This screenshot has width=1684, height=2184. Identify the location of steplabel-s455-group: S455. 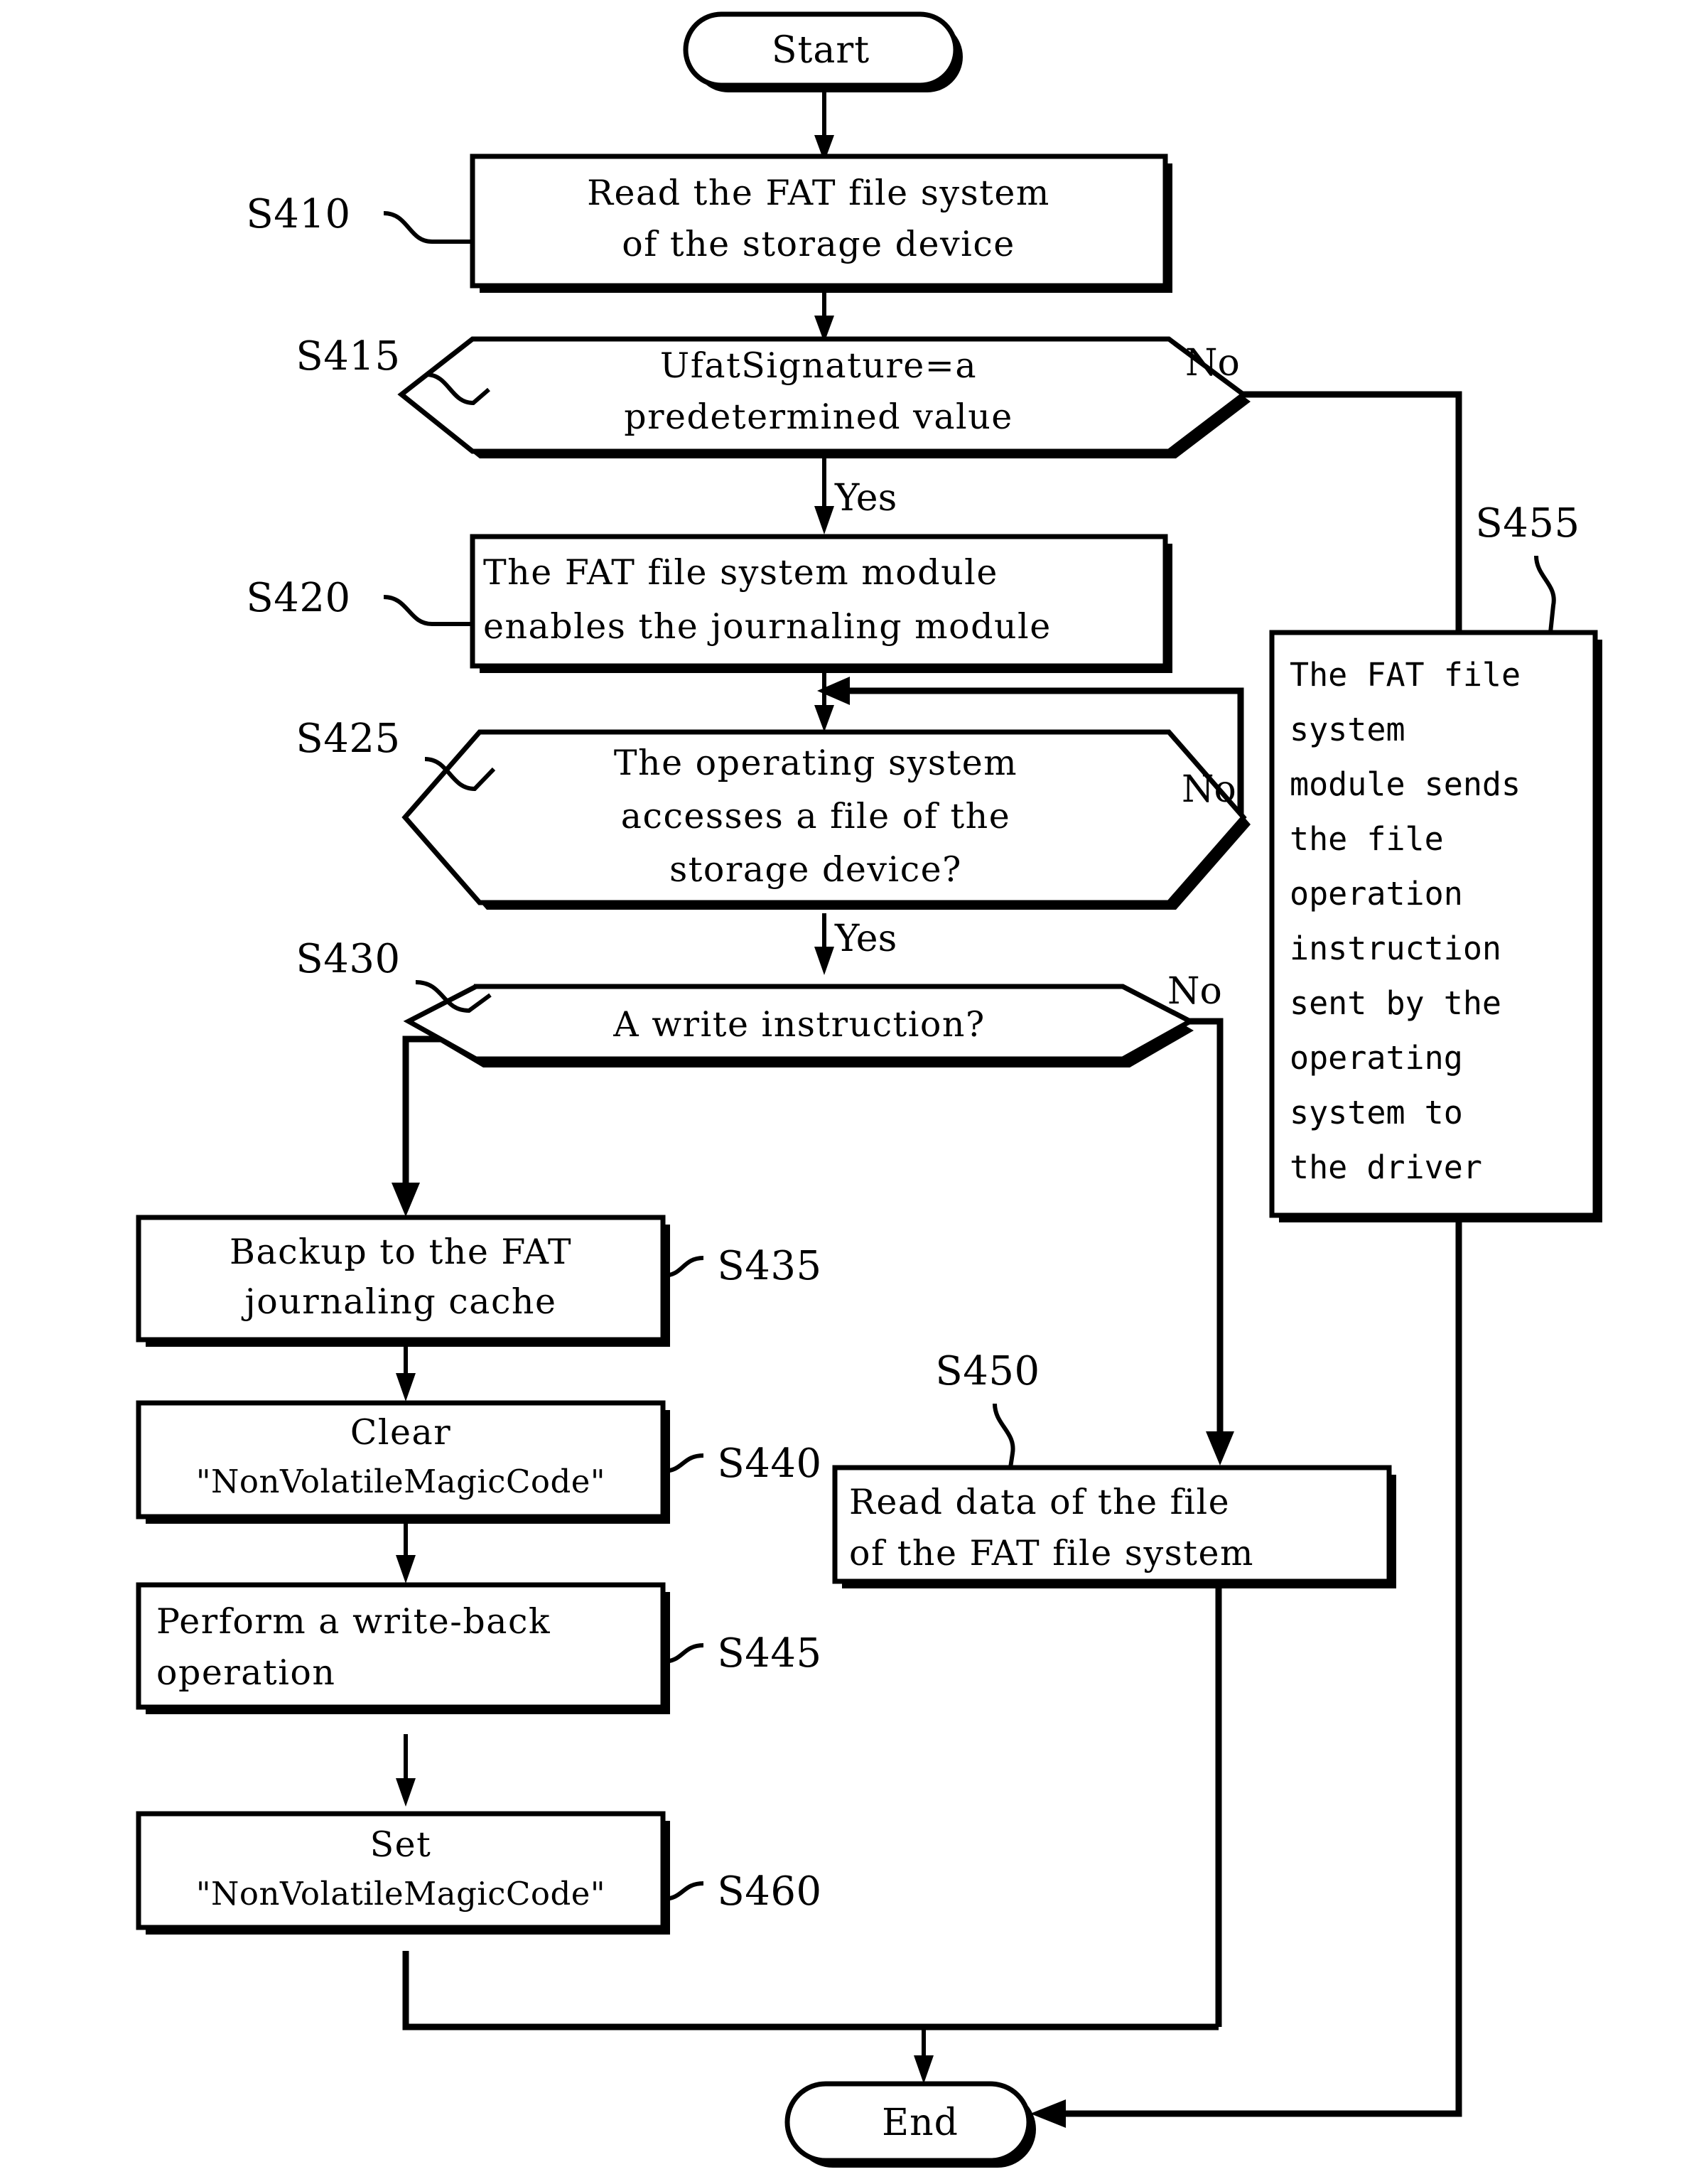
(1527, 566).